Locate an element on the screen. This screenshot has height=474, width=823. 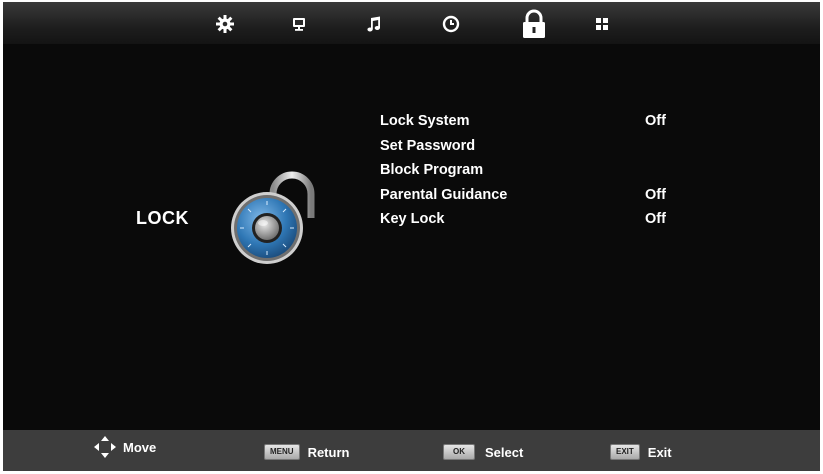
menu-item-label: Parental Guidance is located at coordinates (444, 194).